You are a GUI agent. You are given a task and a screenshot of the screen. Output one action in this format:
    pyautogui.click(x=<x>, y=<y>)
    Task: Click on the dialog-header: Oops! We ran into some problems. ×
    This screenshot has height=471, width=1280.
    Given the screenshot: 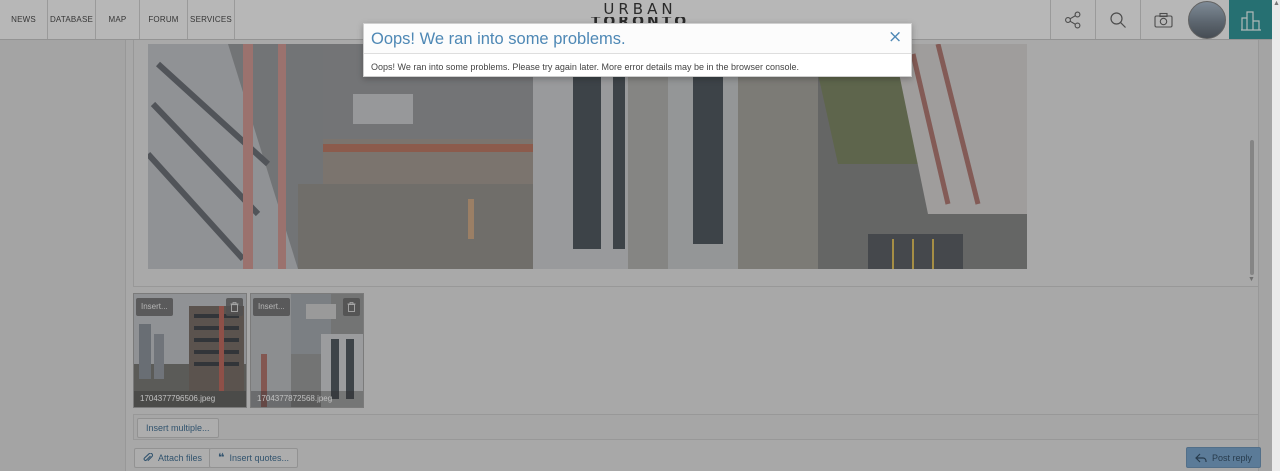 What is the action you would take?
    pyautogui.click(x=637, y=39)
    